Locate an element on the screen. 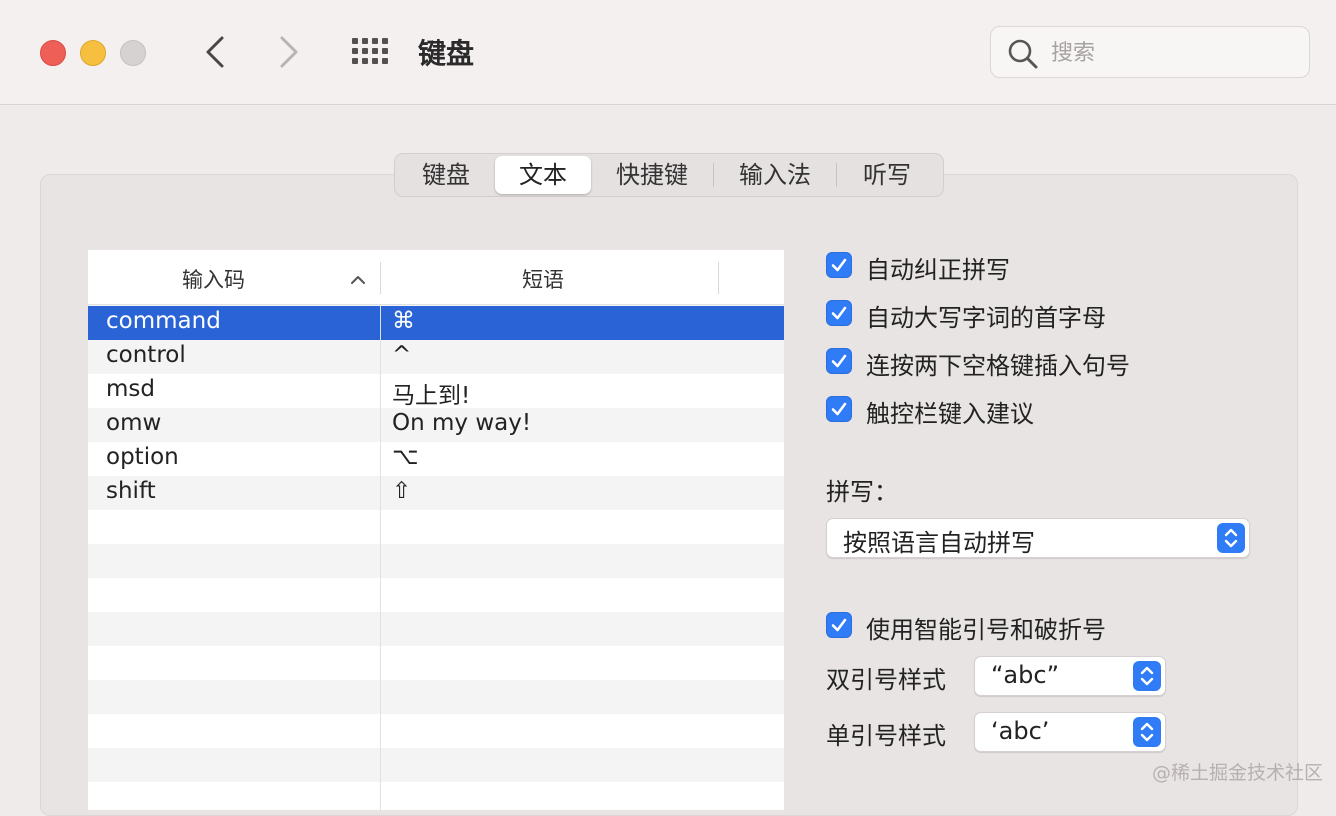 This screenshot has height=816, width=1336. tab-bar: 键盘 文本 快捷键 输入法 听写 is located at coordinates (669, 175).